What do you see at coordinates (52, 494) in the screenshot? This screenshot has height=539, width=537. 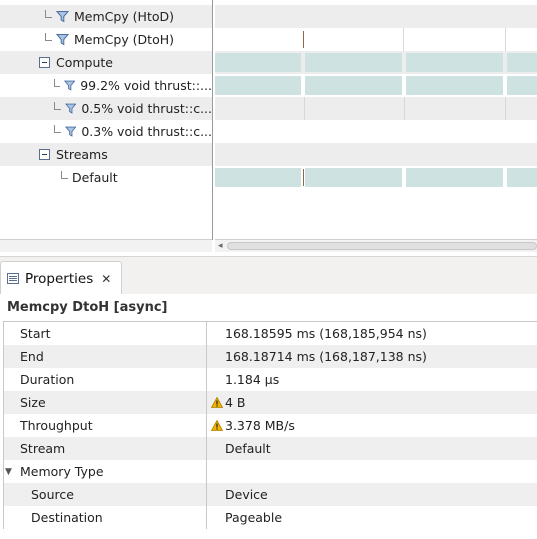 I see `property-key: Source` at bounding box center [52, 494].